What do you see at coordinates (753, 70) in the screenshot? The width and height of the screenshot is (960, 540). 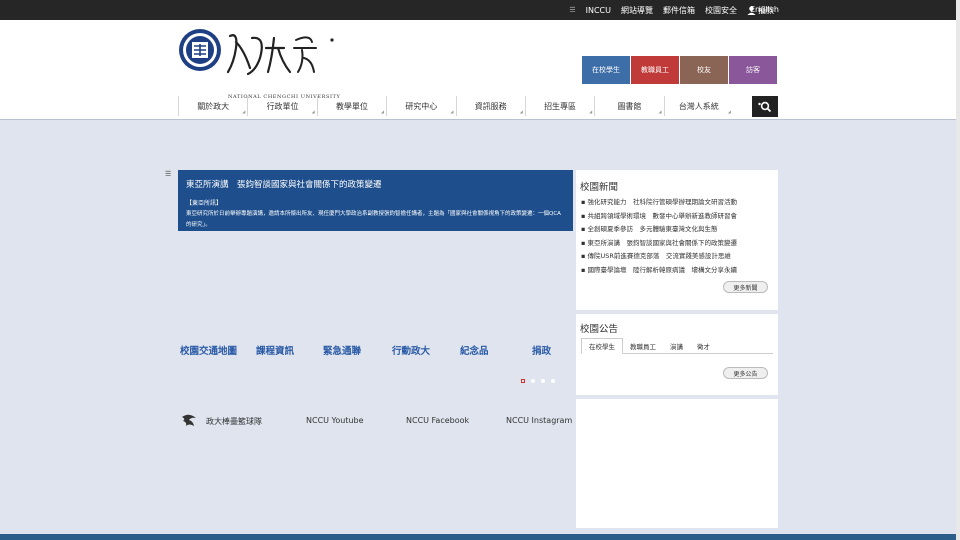 I see `audience-visitors-button: 訪客` at bounding box center [753, 70].